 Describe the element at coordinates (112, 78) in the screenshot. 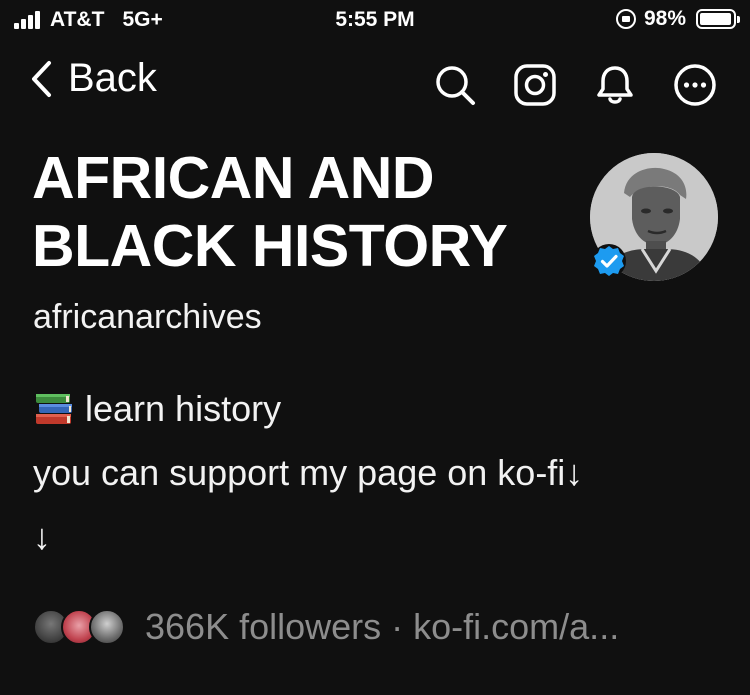

I see `back-label: Back` at that location.